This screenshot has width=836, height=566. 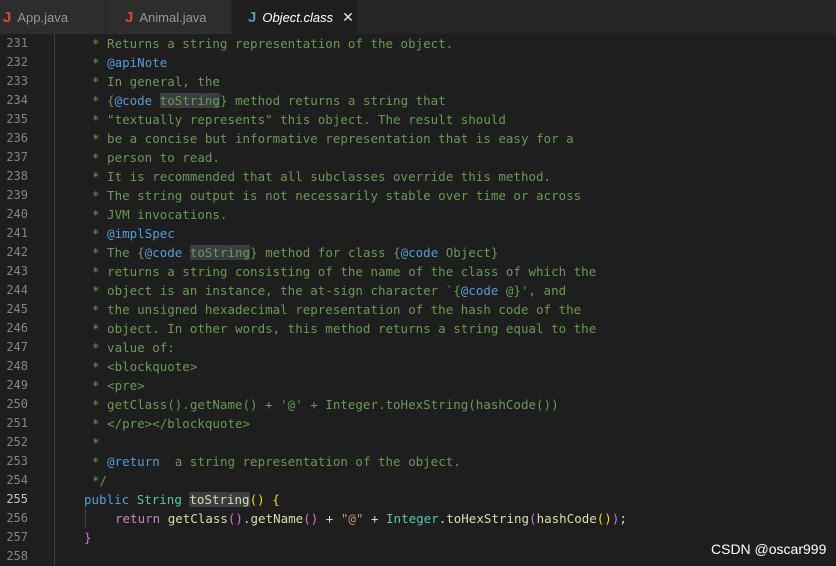 I want to click on tab-app-java: J App.java, so click(x=53, y=17).